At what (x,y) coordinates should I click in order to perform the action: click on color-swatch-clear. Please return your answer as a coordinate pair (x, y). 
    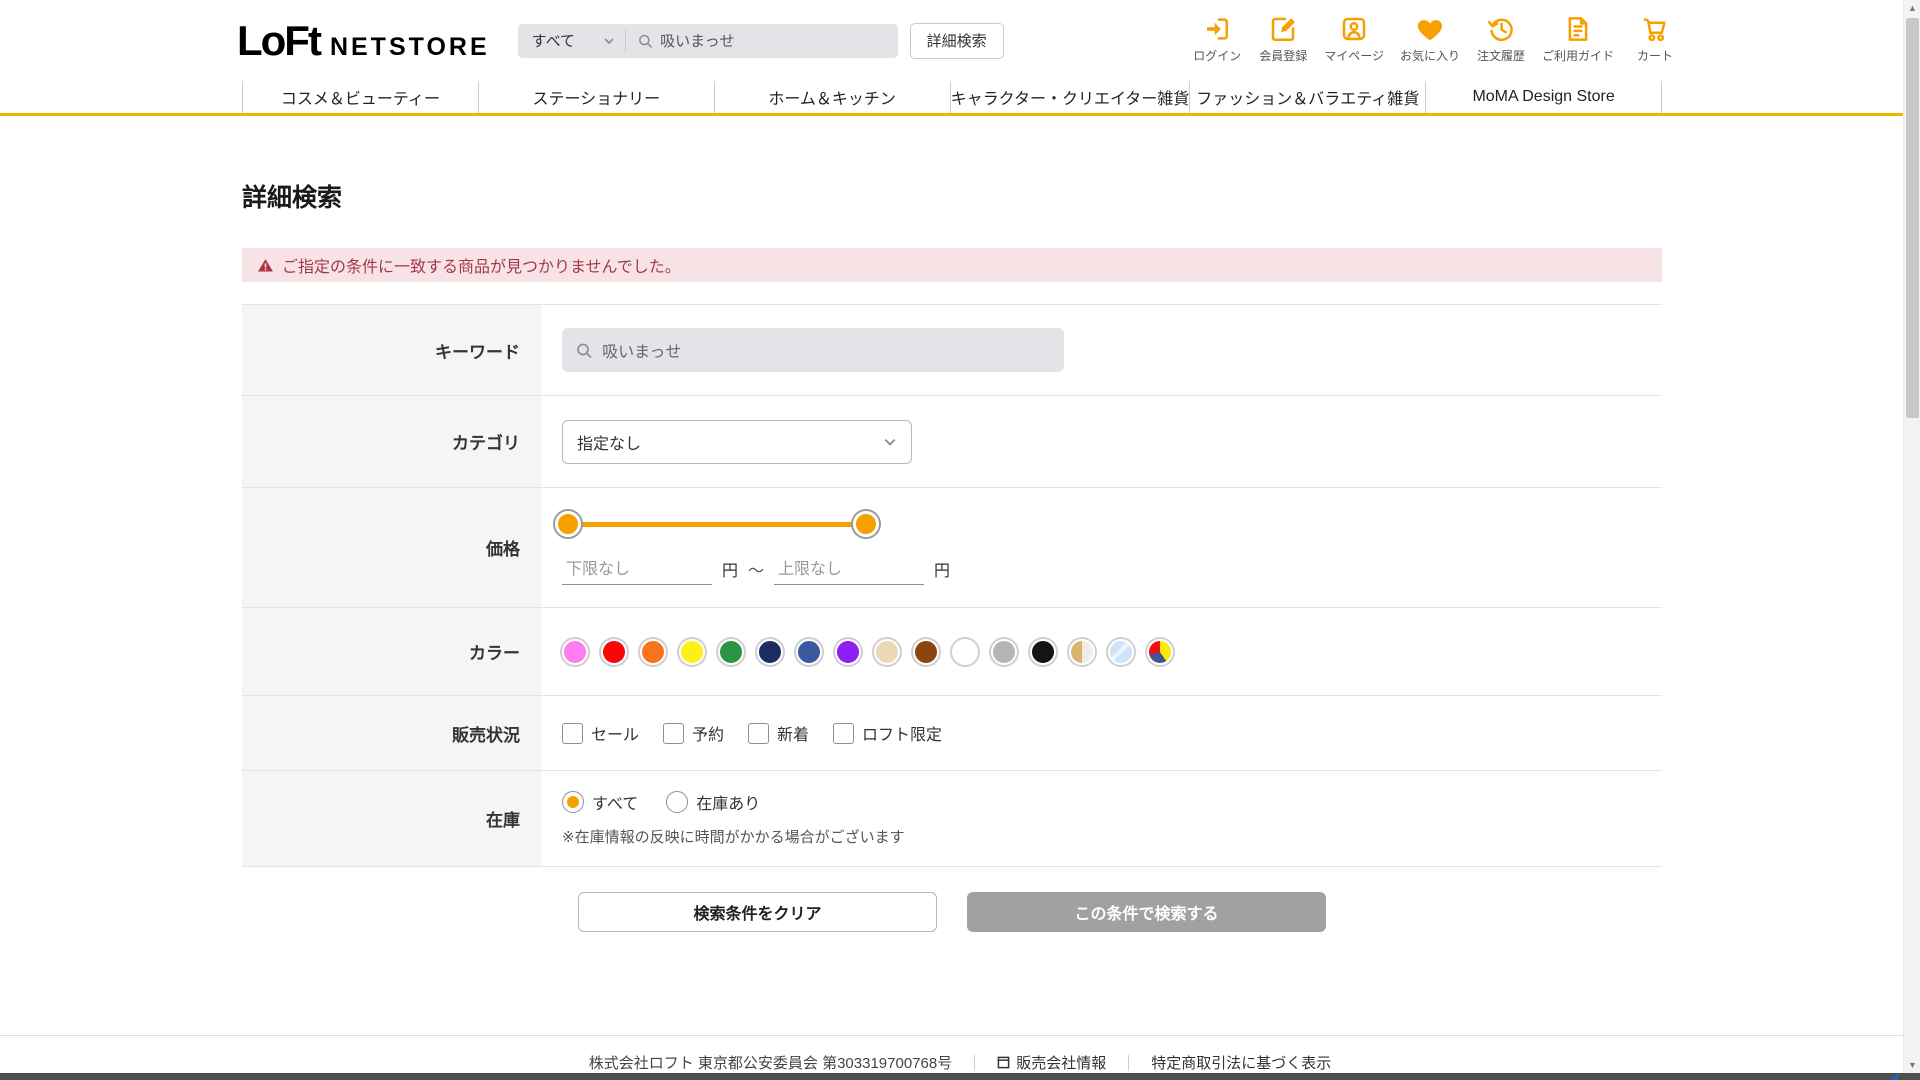
    Looking at the image, I should click on (1121, 651).